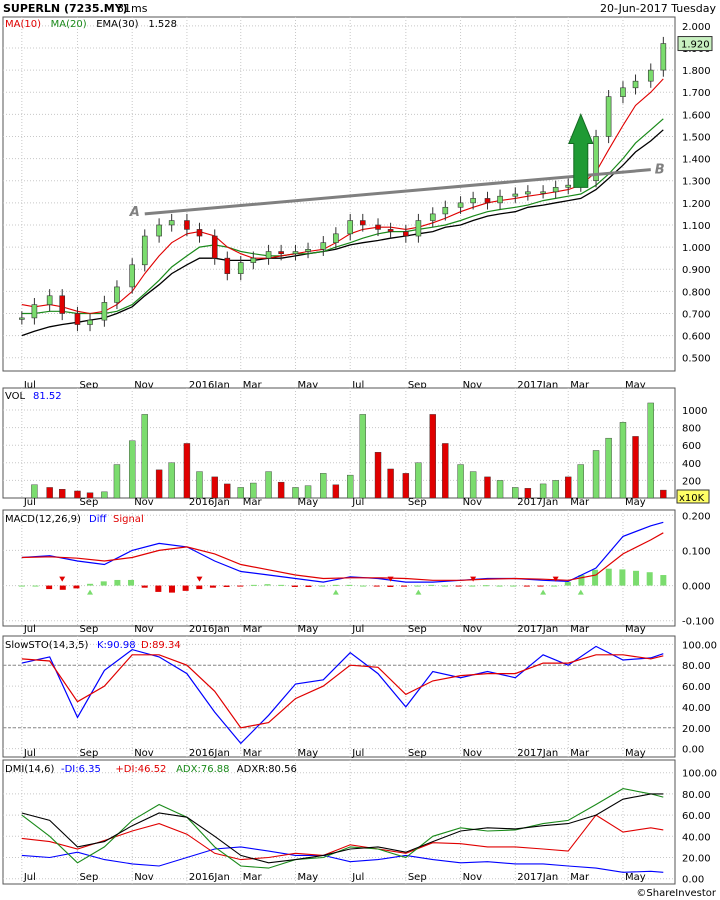 The image size is (720, 900). I want to click on y-tick-label: 0.900, so click(696, 270).